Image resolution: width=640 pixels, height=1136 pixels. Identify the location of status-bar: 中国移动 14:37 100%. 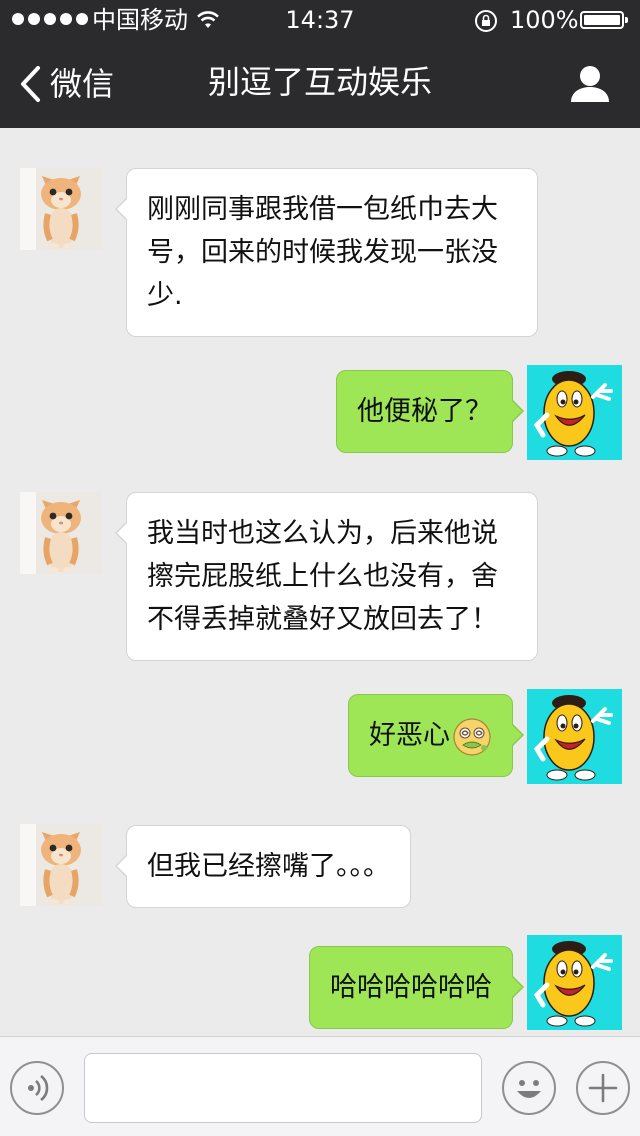
(320, 20).